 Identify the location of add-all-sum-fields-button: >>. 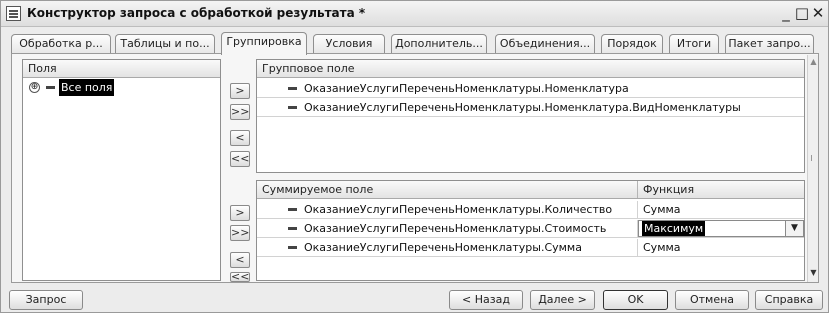
(240, 233).